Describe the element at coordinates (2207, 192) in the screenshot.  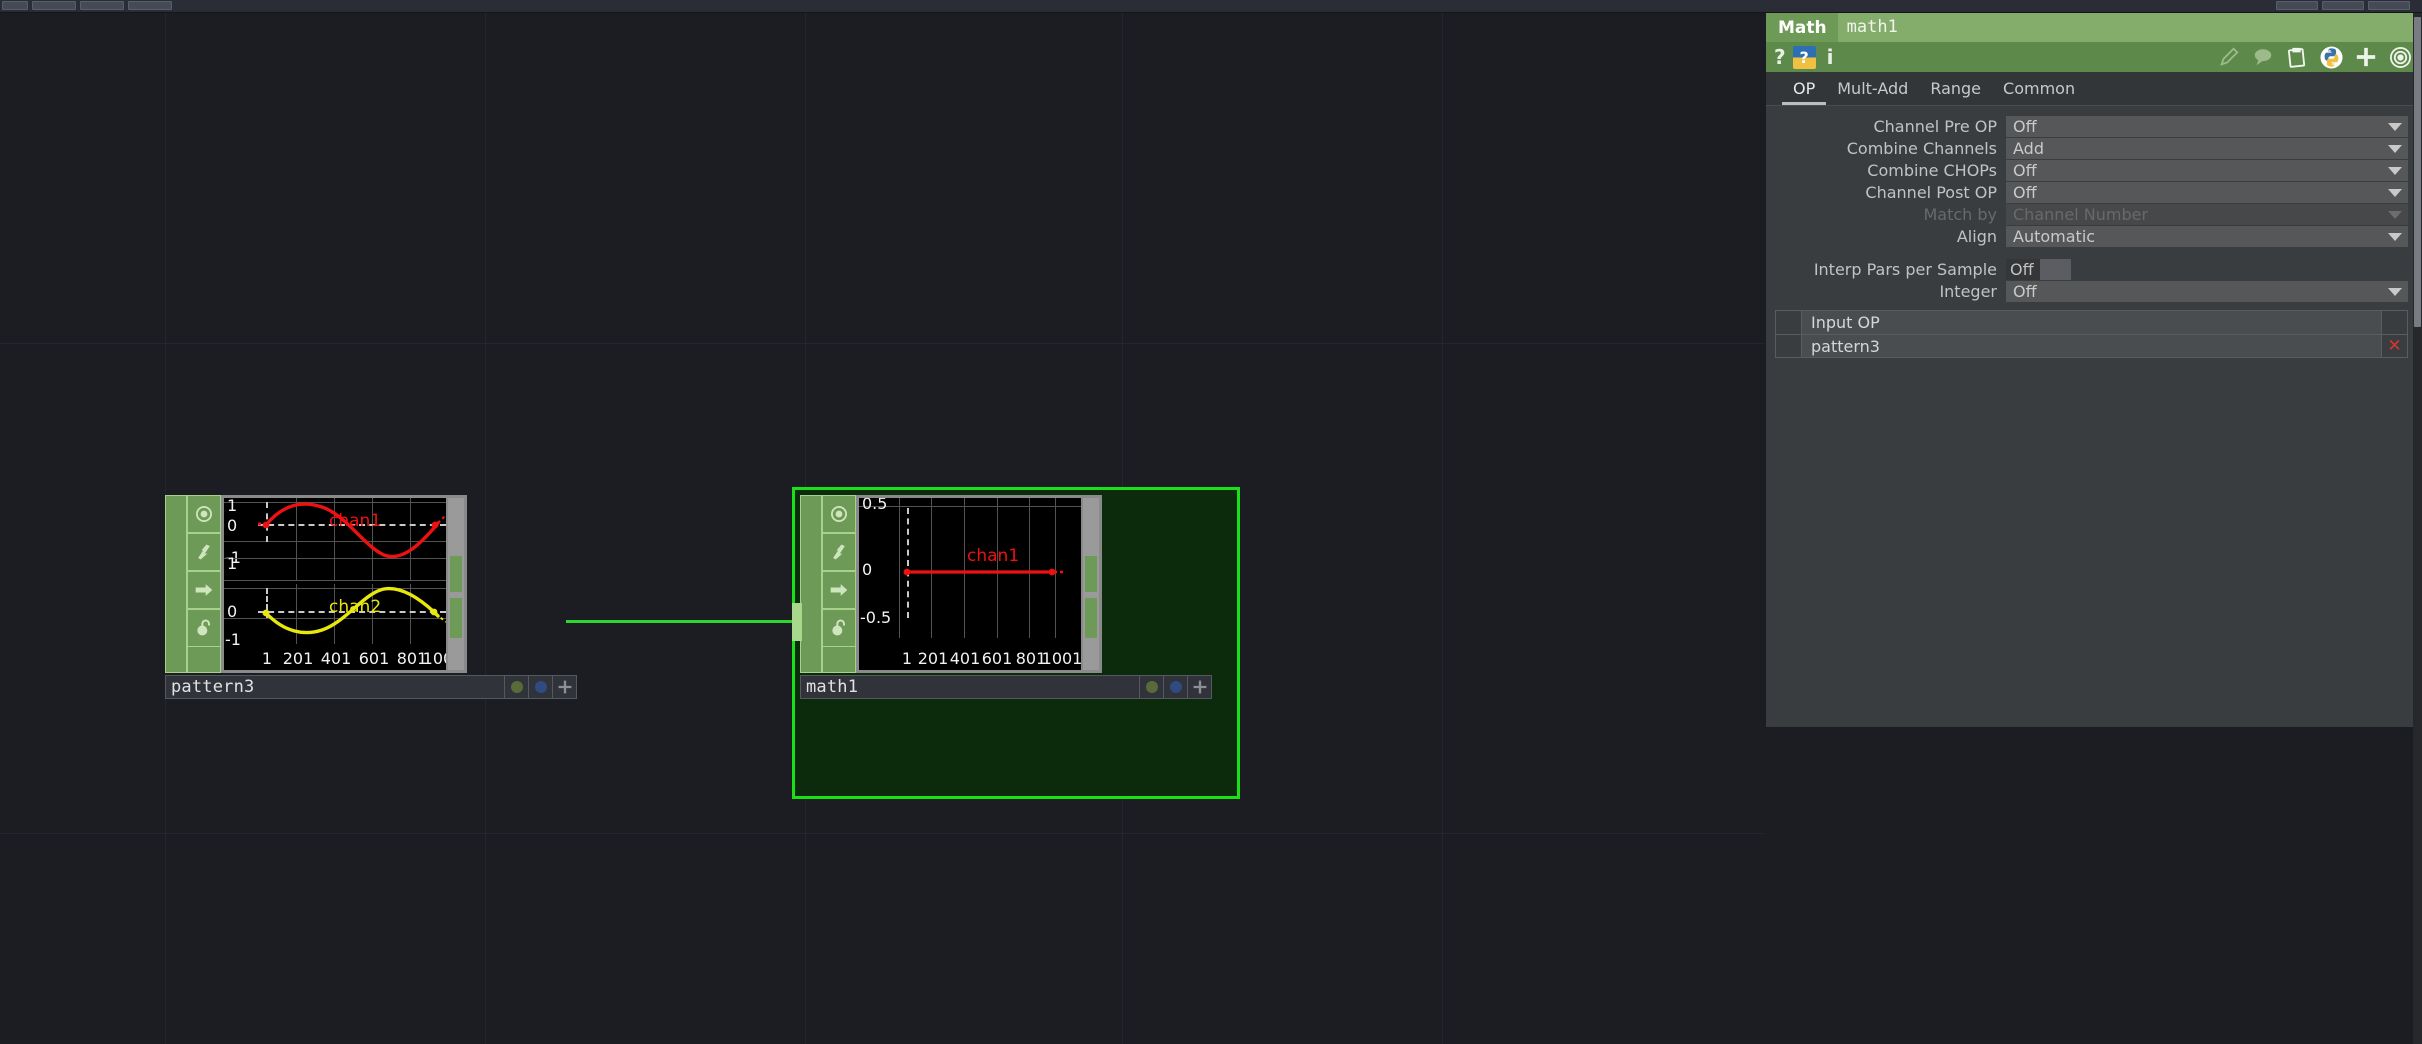
I see `param-menu-channel-post-op: Off` at that location.